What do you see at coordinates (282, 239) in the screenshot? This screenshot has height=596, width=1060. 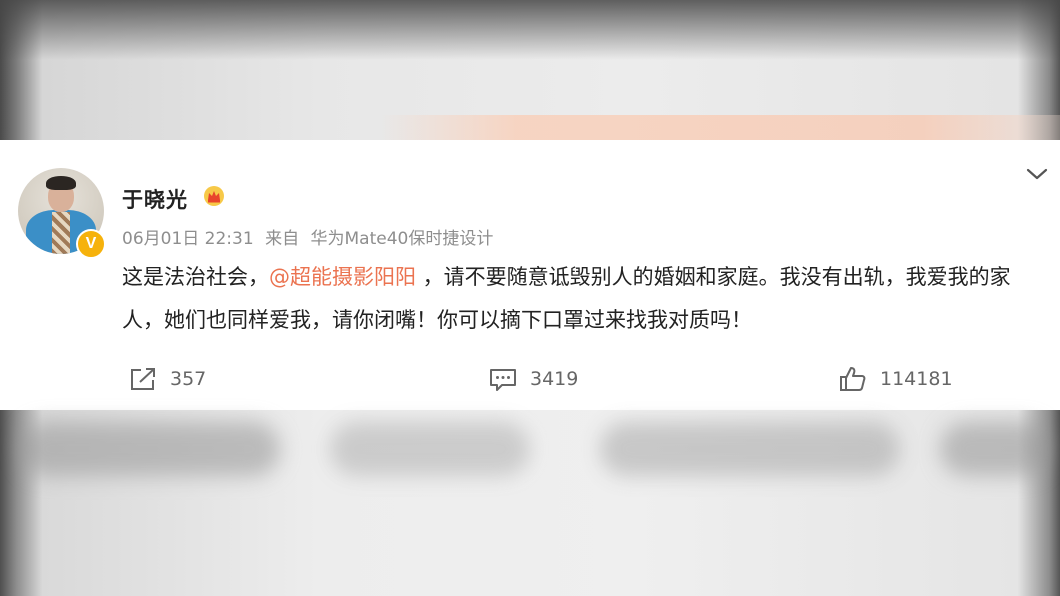 I see `source-prefix: 来自` at bounding box center [282, 239].